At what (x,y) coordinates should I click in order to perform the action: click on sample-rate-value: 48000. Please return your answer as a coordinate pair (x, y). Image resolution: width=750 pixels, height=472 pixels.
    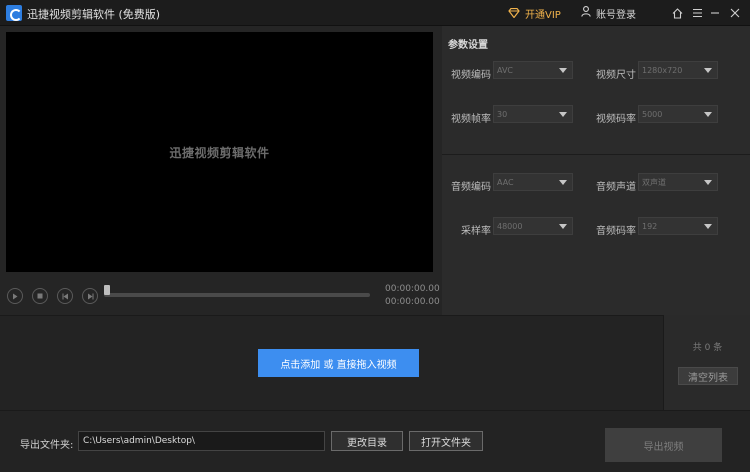
    Looking at the image, I should click on (510, 226).